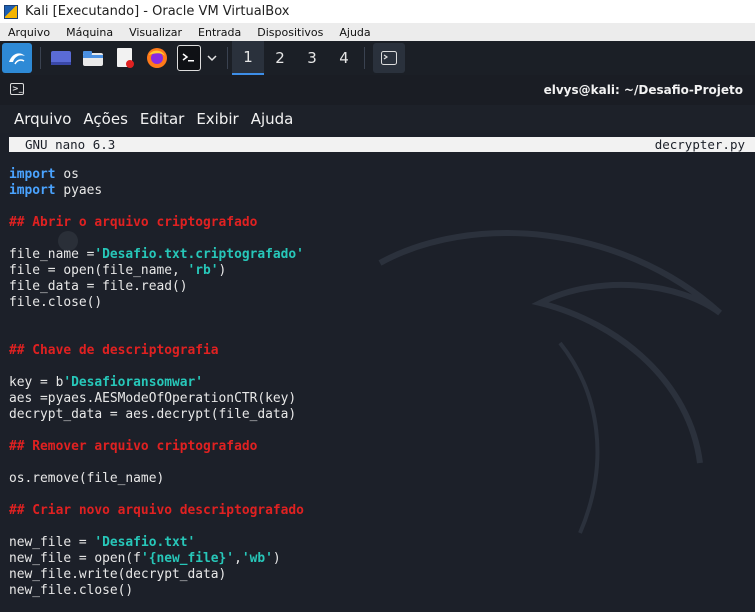 The image size is (755, 612). What do you see at coordinates (379, 399) in the screenshot?
I see `code-line: aes =pyaes.AESModeOfOperationCTR(key)` at bounding box center [379, 399].